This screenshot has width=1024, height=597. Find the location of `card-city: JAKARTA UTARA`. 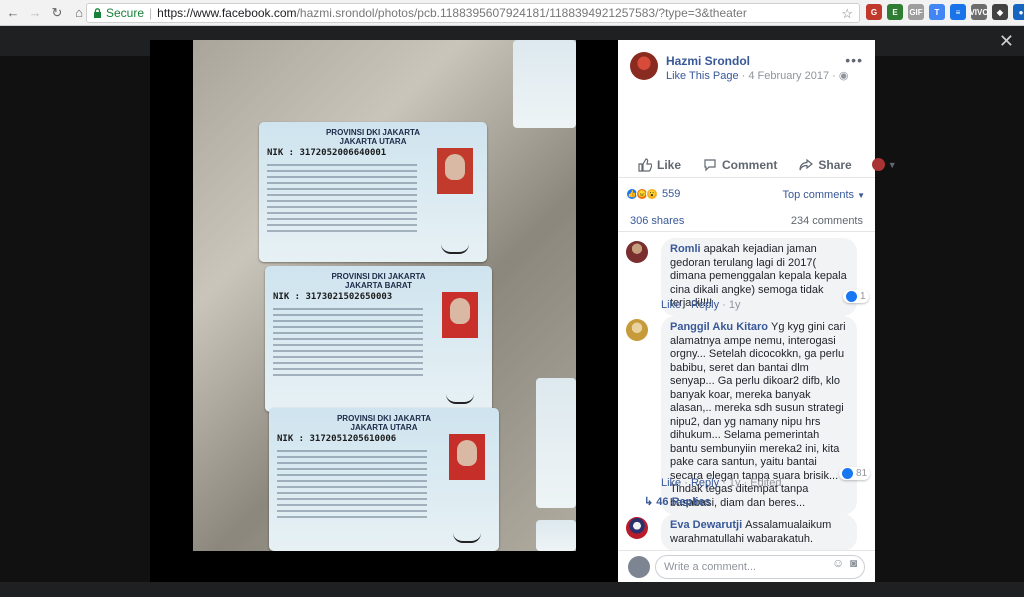

card-city: JAKARTA UTARA is located at coordinates (384, 427).